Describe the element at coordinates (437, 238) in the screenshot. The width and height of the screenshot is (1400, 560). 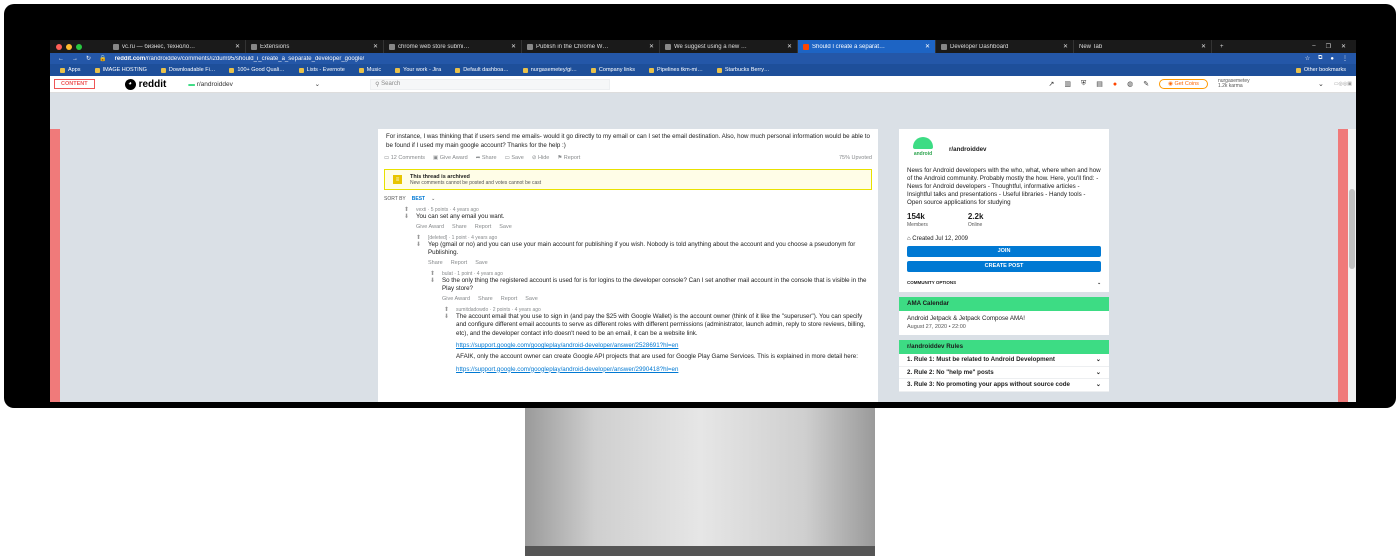
I see `comment-author: [deleted]` at that location.